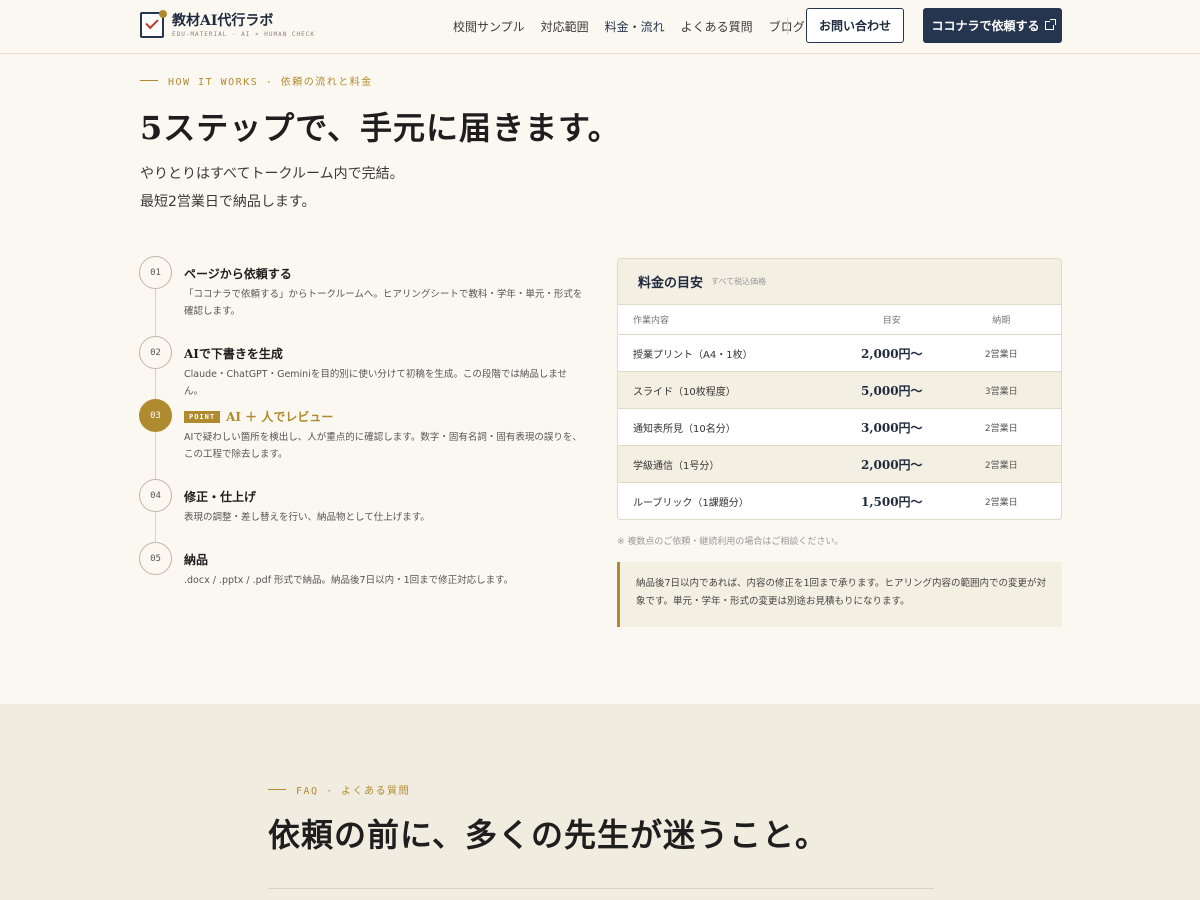  I want to click on nav-item-scope: 対応範囲, so click(565, 26).